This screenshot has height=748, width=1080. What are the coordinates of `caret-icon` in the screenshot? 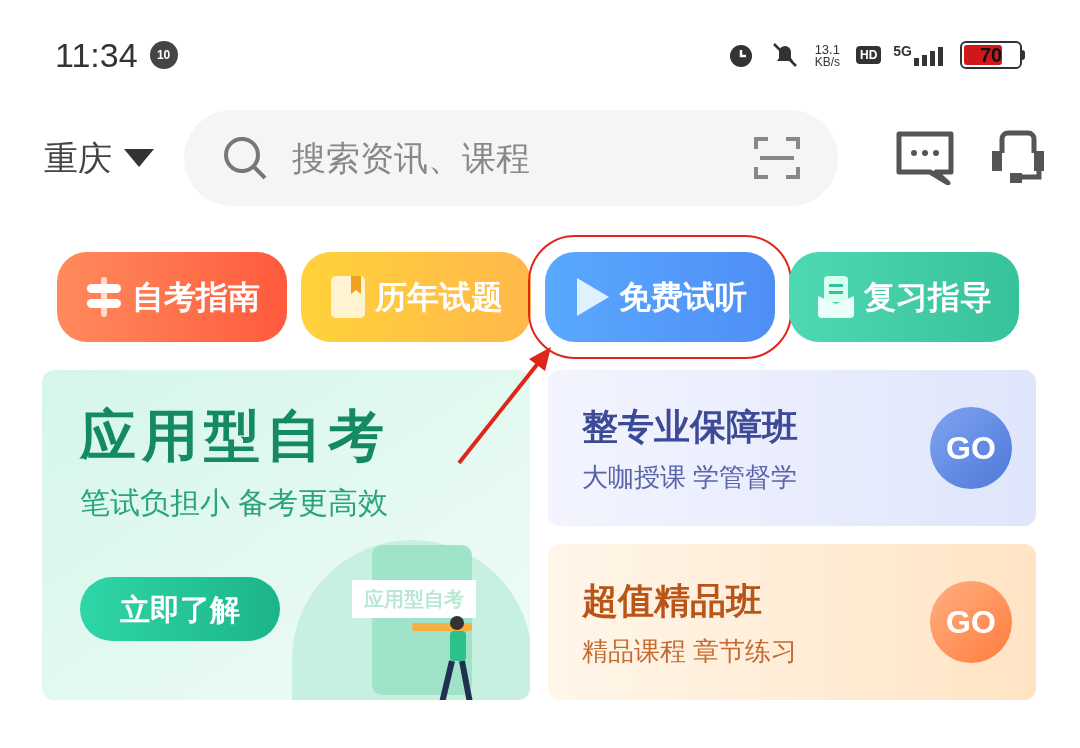 It's located at (139, 158).